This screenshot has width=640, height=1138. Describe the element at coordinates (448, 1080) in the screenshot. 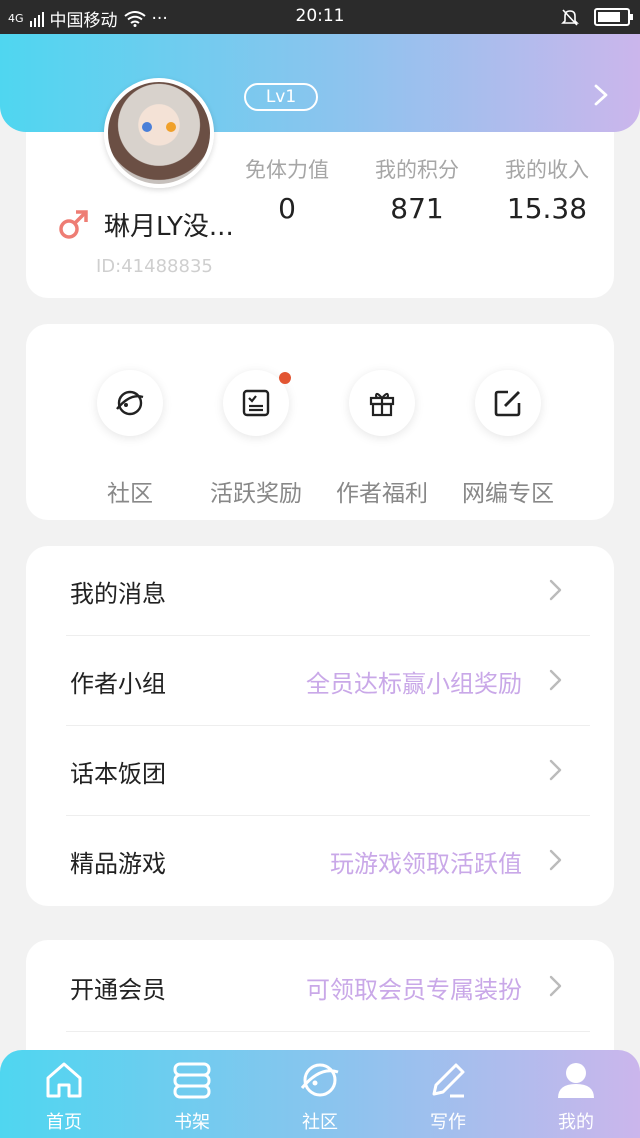

I see `pen-icon` at that location.